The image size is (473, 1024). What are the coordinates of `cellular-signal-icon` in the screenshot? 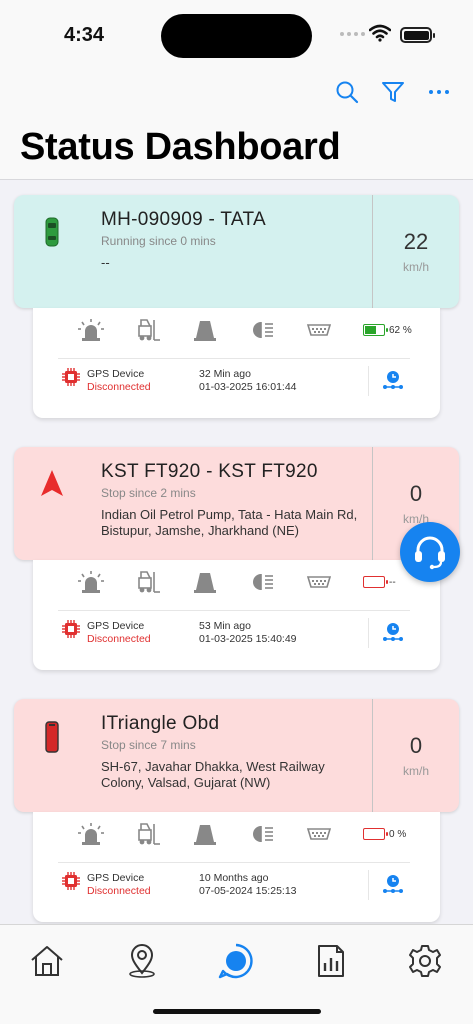 It's located at (352, 34).